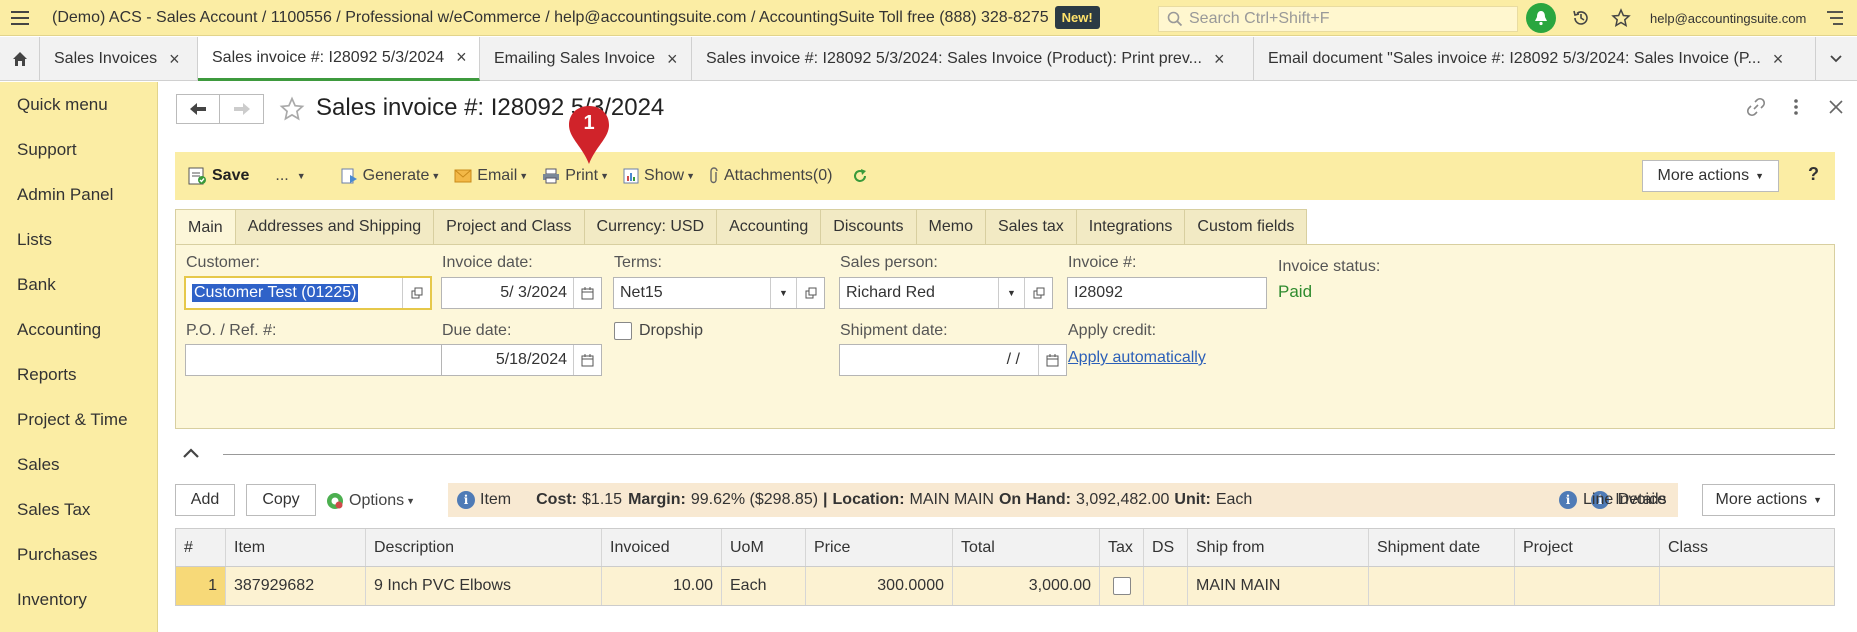 This screenshot has width=1857, height=632. What do you see at coordinates (869, 227) in the screenshot?
I see `tab-discounts: Discounts` at bounding box center [869, 227].